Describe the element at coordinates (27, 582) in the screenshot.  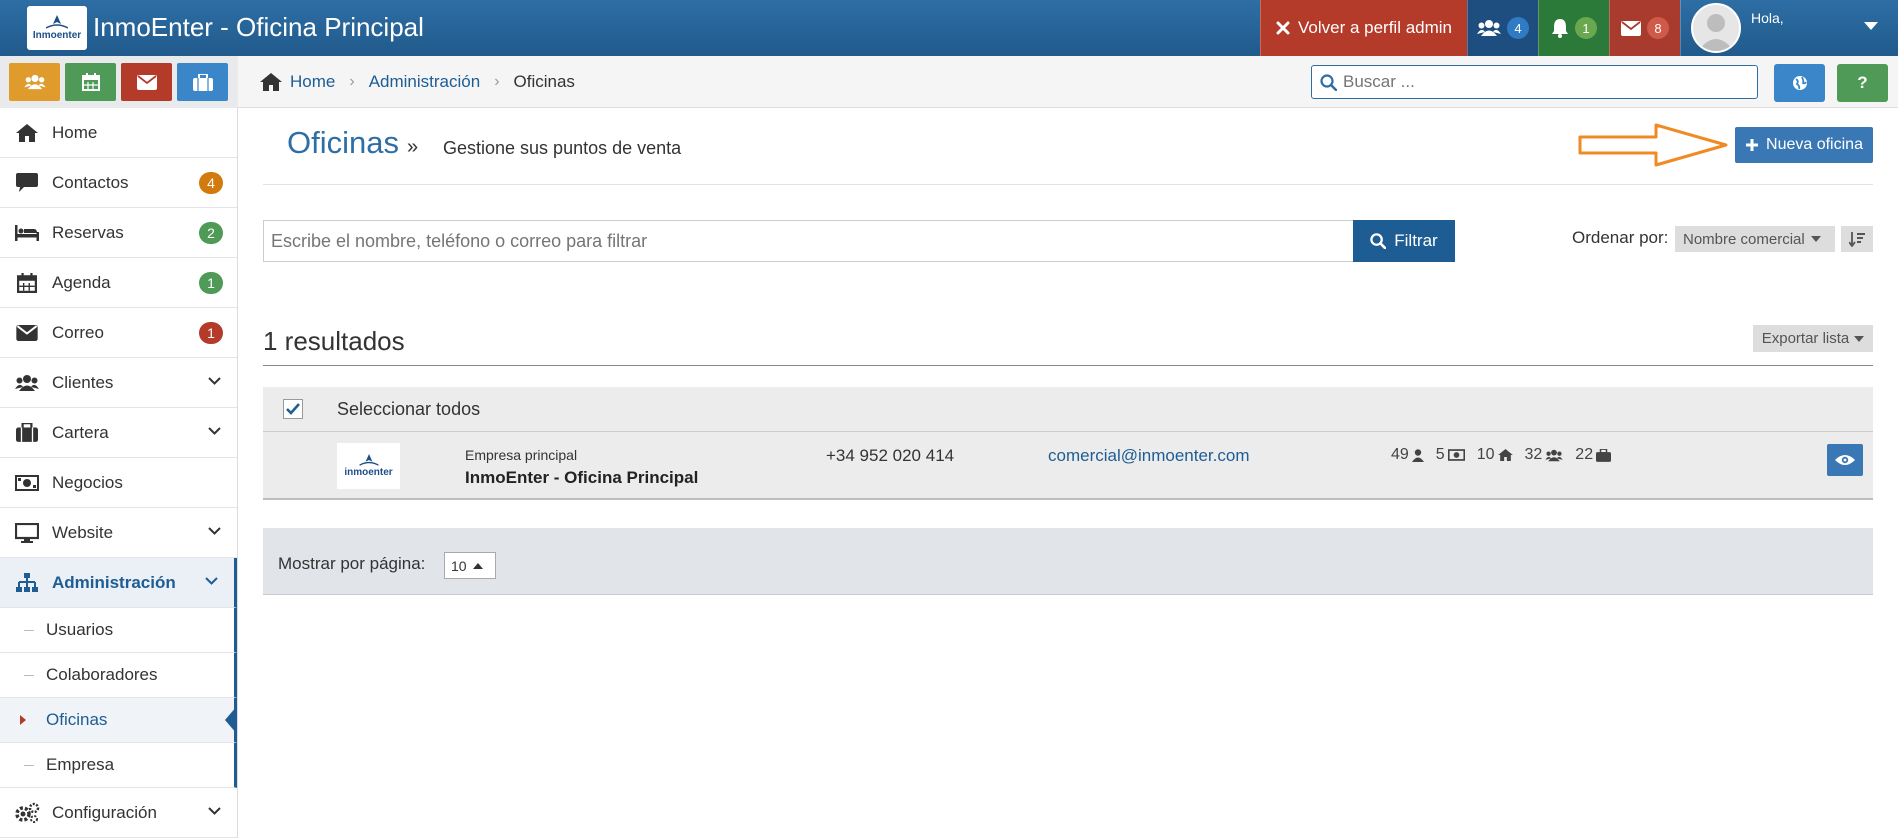
I see `sitemap-icon` at that location.